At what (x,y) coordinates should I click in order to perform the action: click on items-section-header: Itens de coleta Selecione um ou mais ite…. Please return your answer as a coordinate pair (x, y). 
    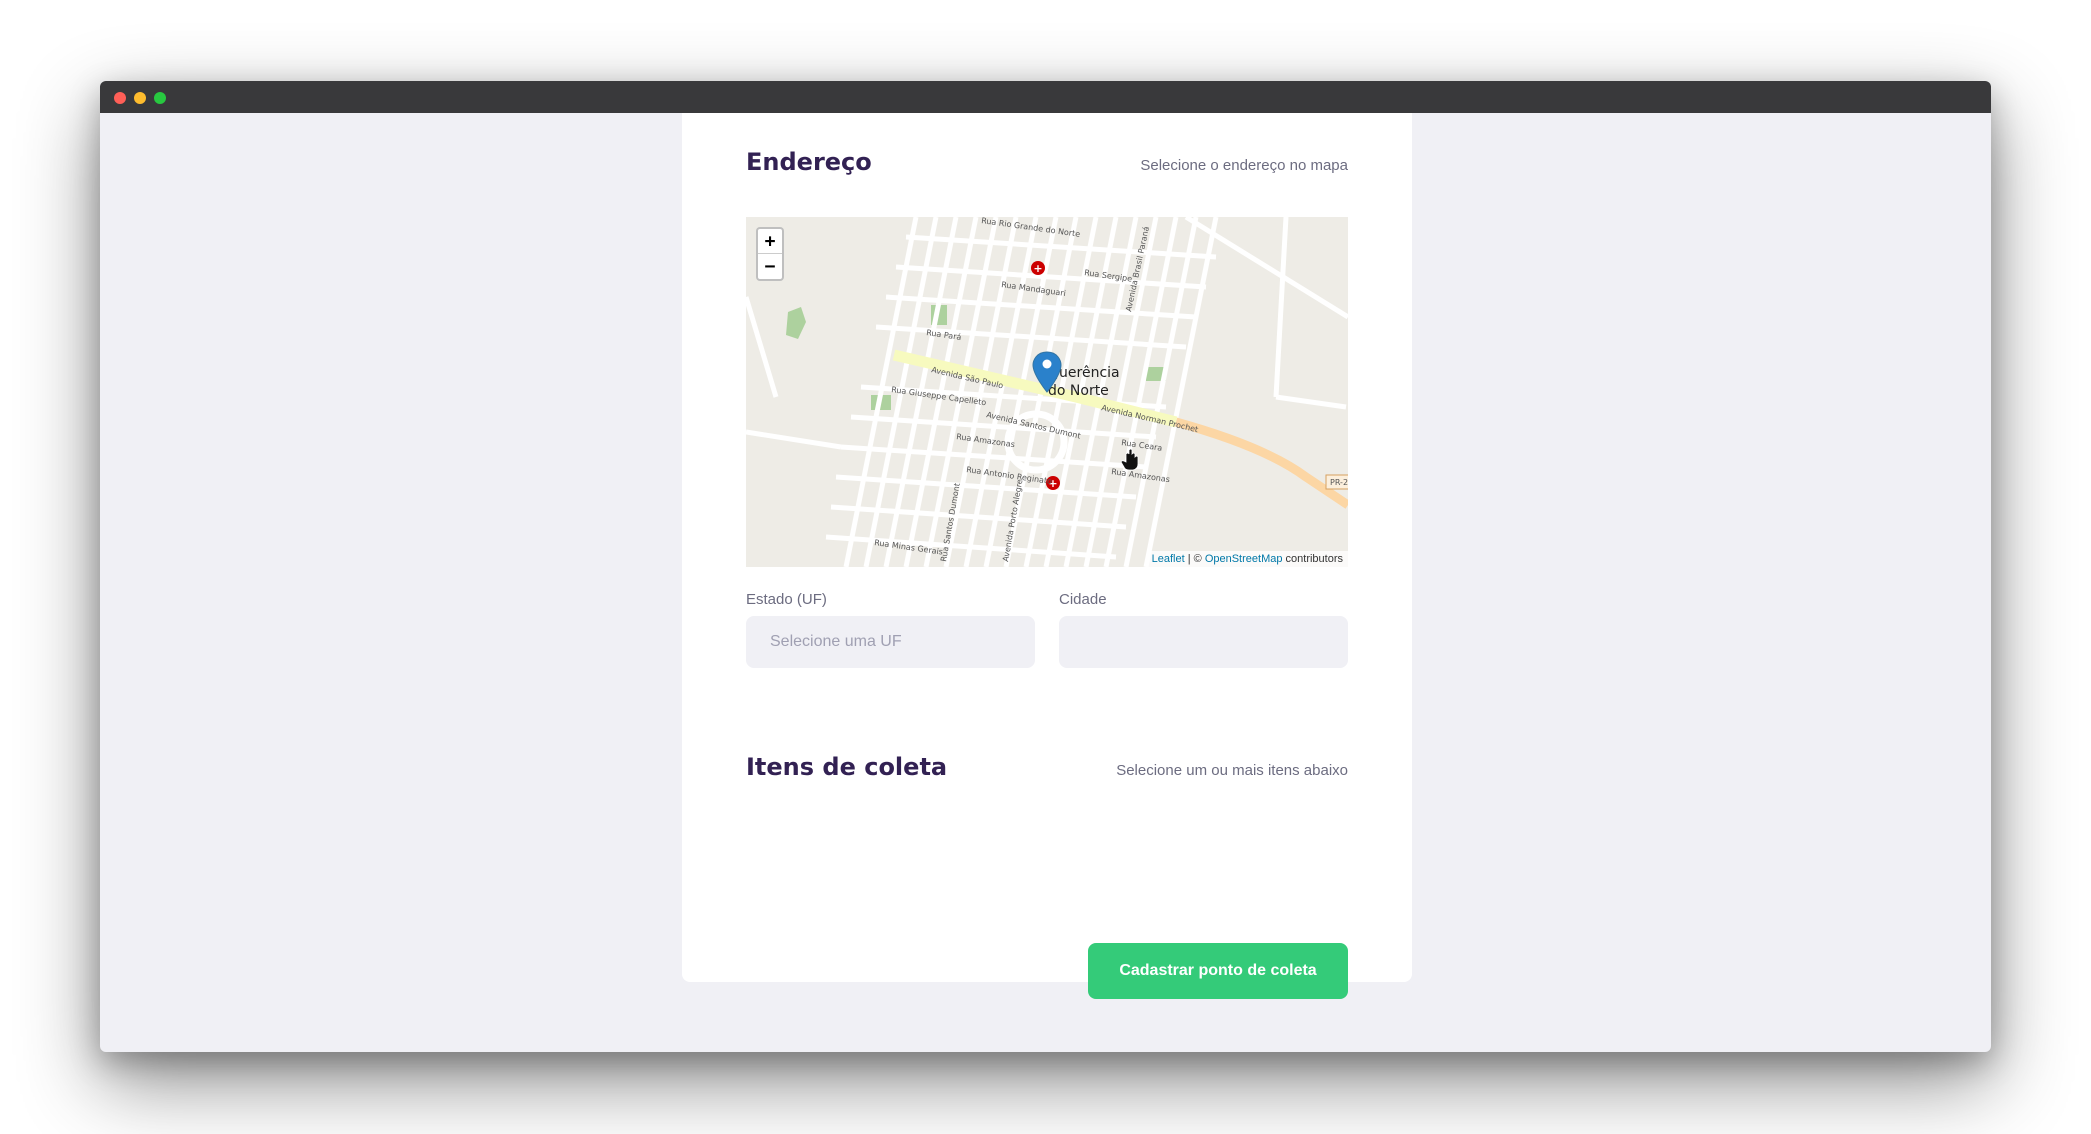
    Looking at the image, I should click on (1047, 767).